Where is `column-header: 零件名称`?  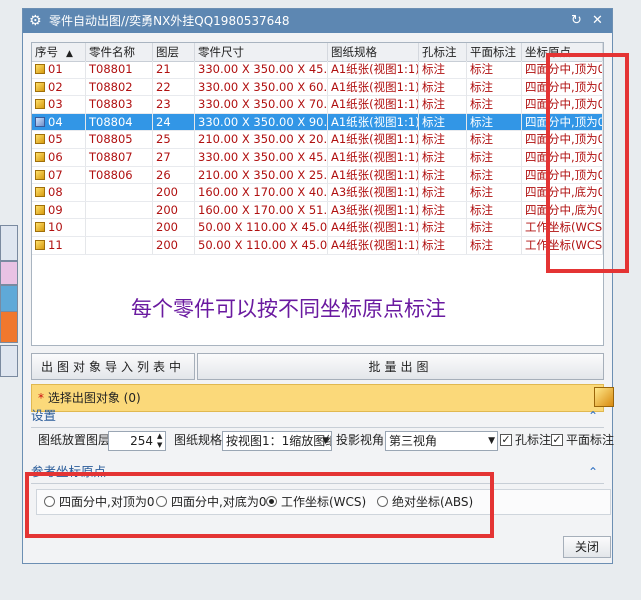 column-header: 零件名称 is located at coordinates (119, 52).